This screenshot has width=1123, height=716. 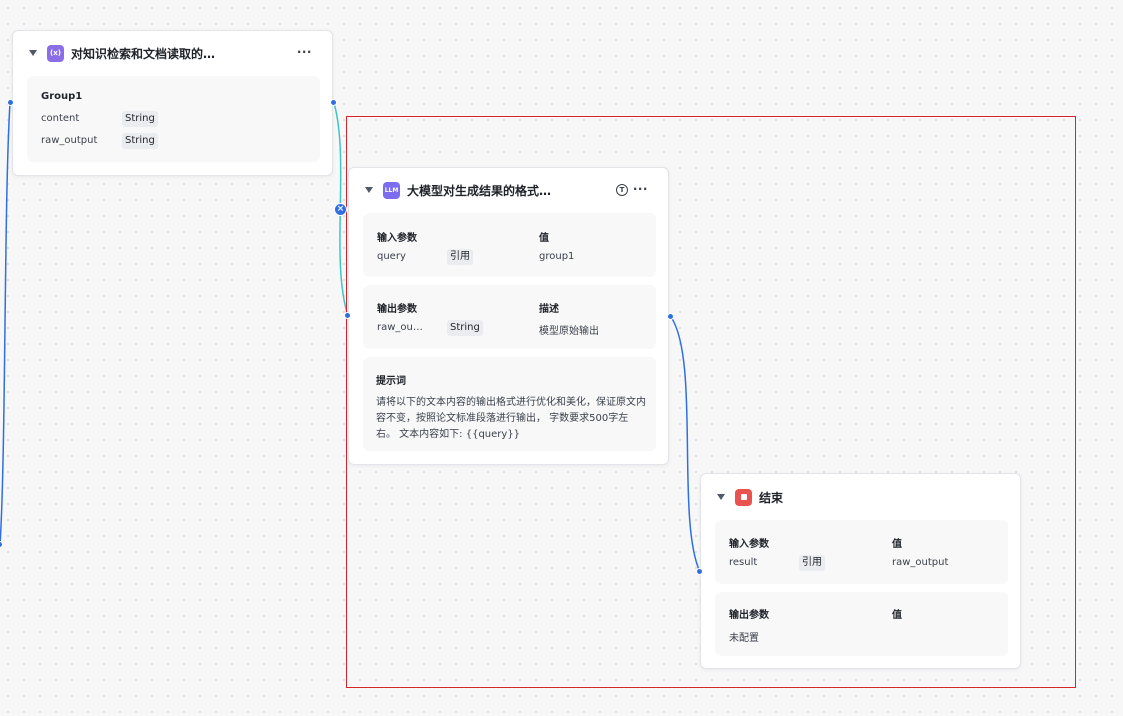 I want to click on llm-output-port, so click(x=670, y=316).